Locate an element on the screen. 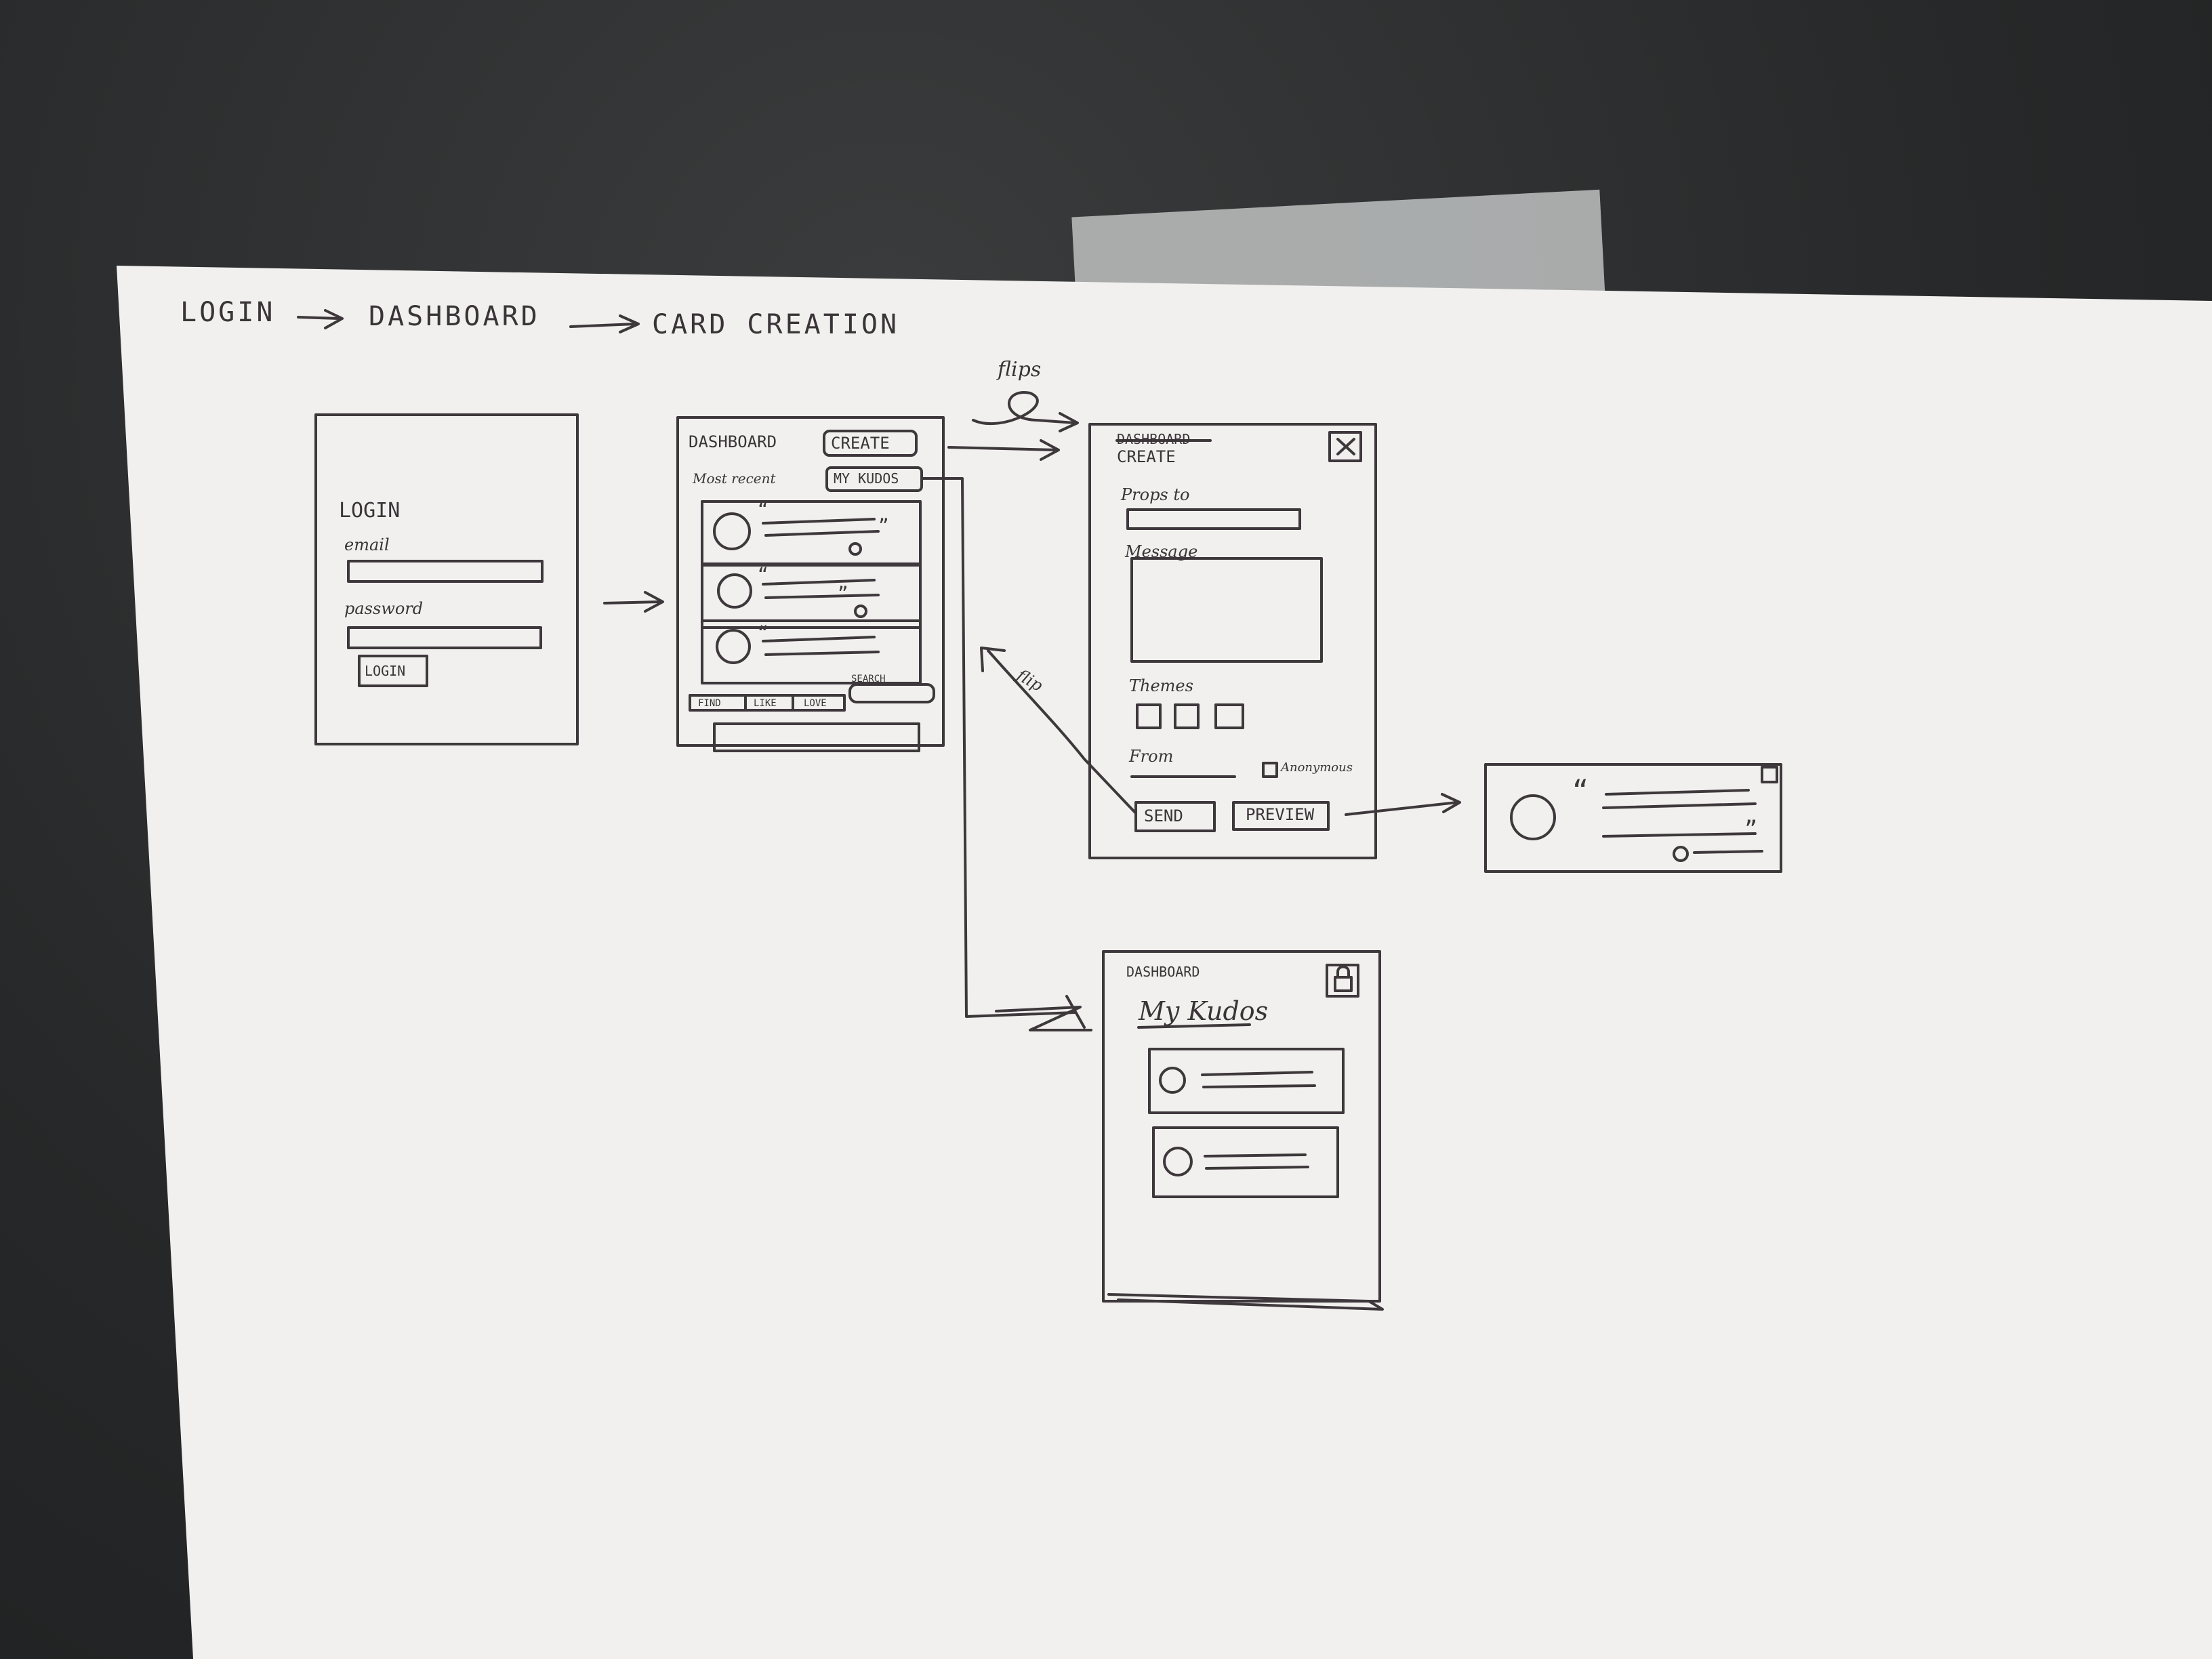 This screenshot has width=2212, height=1659. login-button-label: LOGIN is located at coordinates (385, 671).